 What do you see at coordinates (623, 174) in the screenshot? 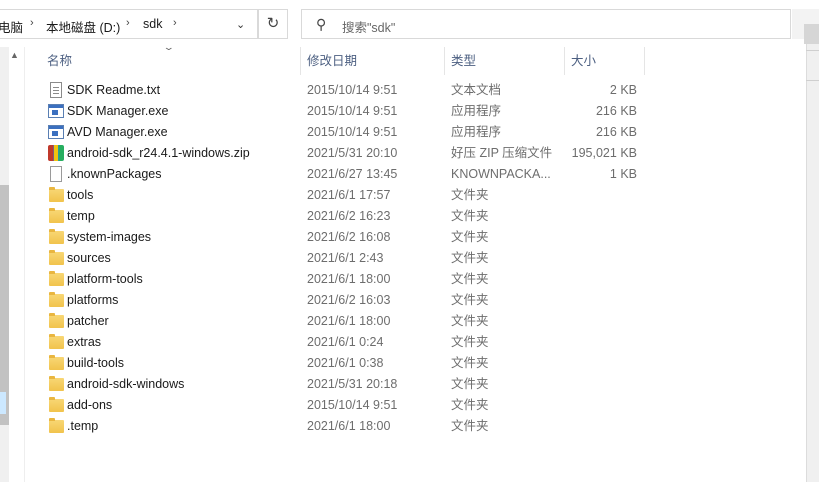
I see `file-size: 1 KB` at bounding box center [623, 174].